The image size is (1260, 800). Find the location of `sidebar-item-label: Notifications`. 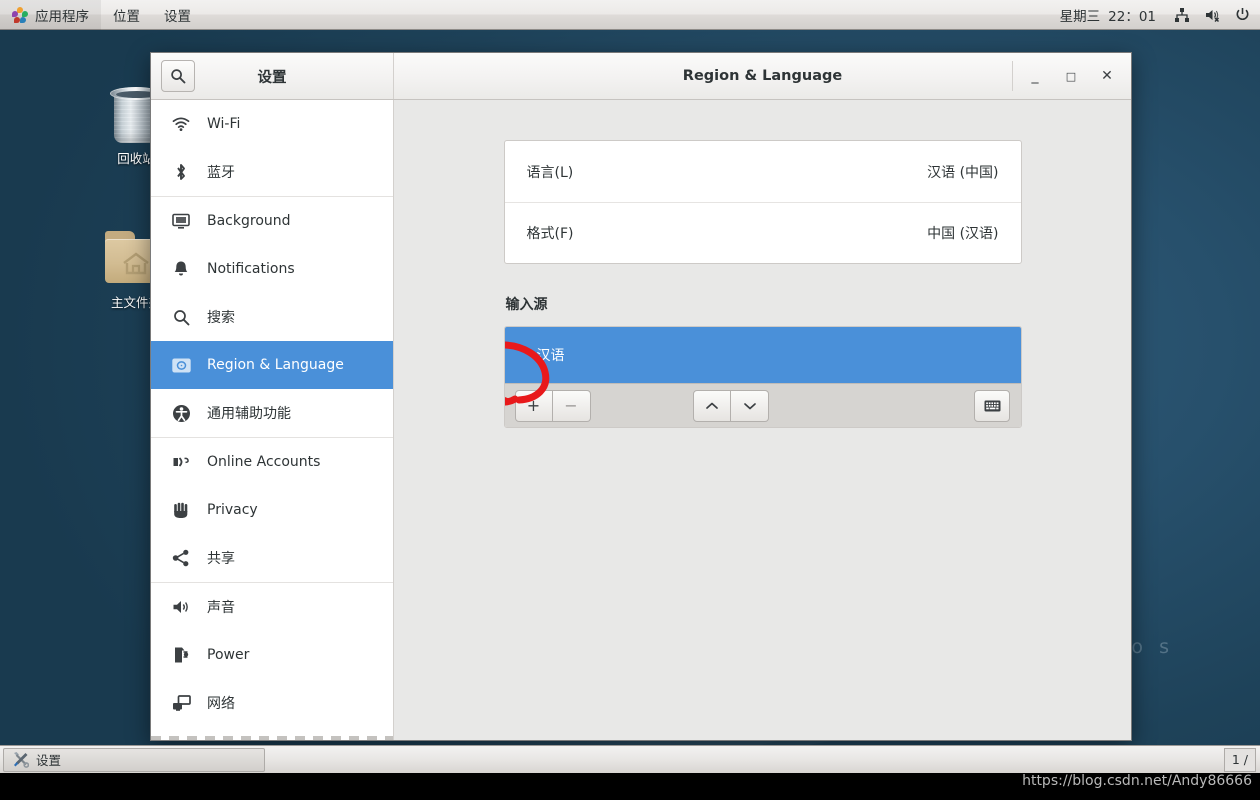

sidebar-item-label: Notifications is located at coordinates (251, 269).